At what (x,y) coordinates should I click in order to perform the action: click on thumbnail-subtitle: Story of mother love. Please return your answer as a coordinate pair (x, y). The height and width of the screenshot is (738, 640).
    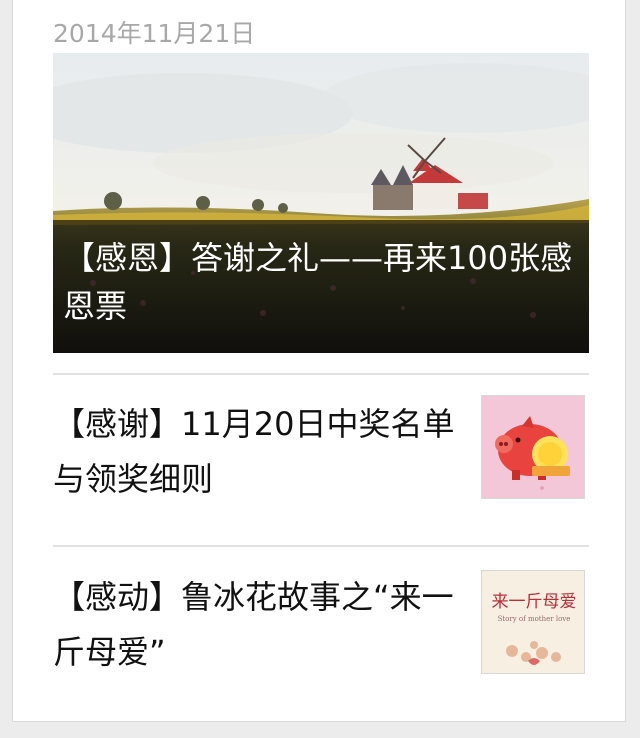
    Looking at the image, I should click on (534, 619).